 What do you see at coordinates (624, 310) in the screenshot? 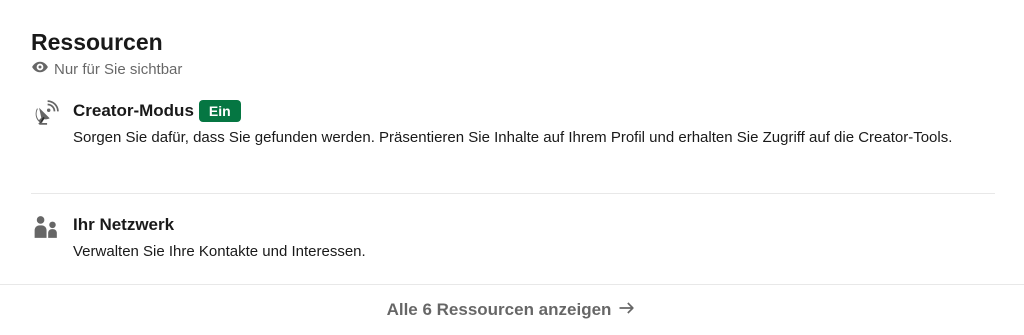
I see `arrow-right-icon` at bounding box center [624, 310].